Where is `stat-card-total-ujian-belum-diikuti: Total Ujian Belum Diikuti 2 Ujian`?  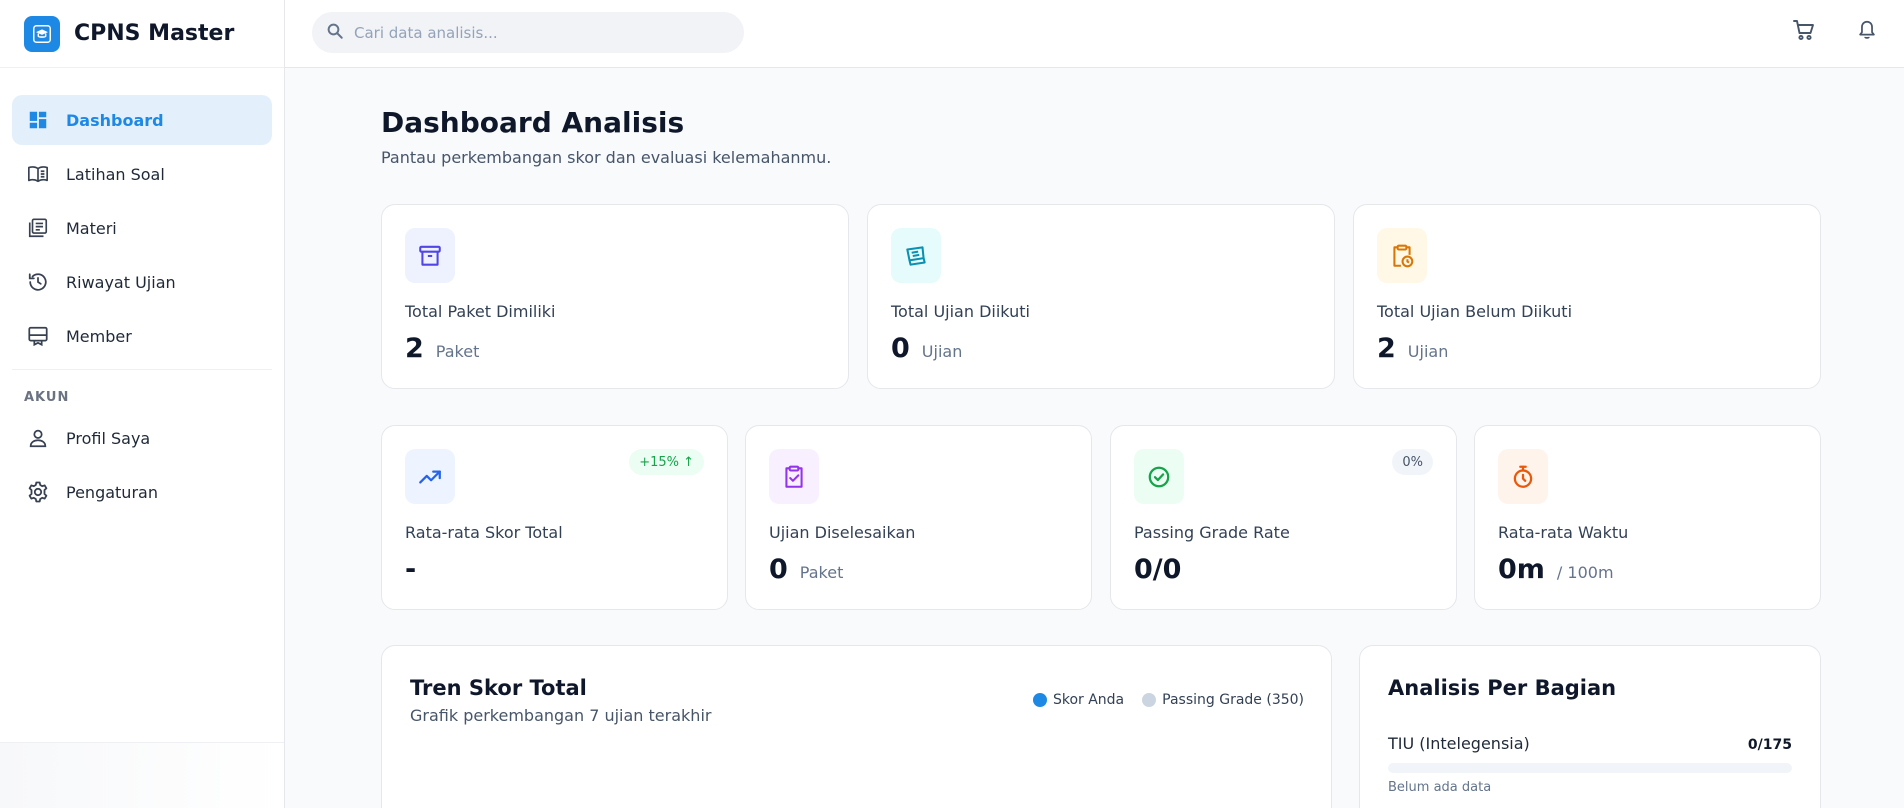
stat-card-total-ujian-belum-diikuti: Total Ujian Belum Diikuti 2 Ujian is located at coordinates (1587, 296).